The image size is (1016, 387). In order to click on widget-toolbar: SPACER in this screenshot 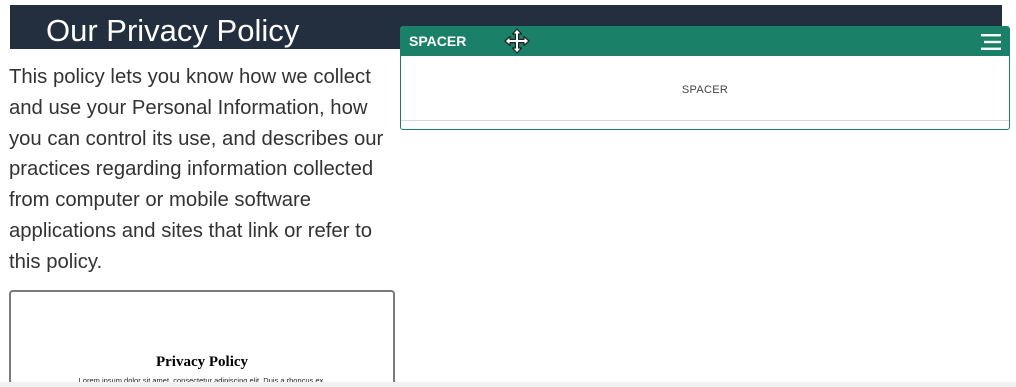, I will do `click(705, 41)`.